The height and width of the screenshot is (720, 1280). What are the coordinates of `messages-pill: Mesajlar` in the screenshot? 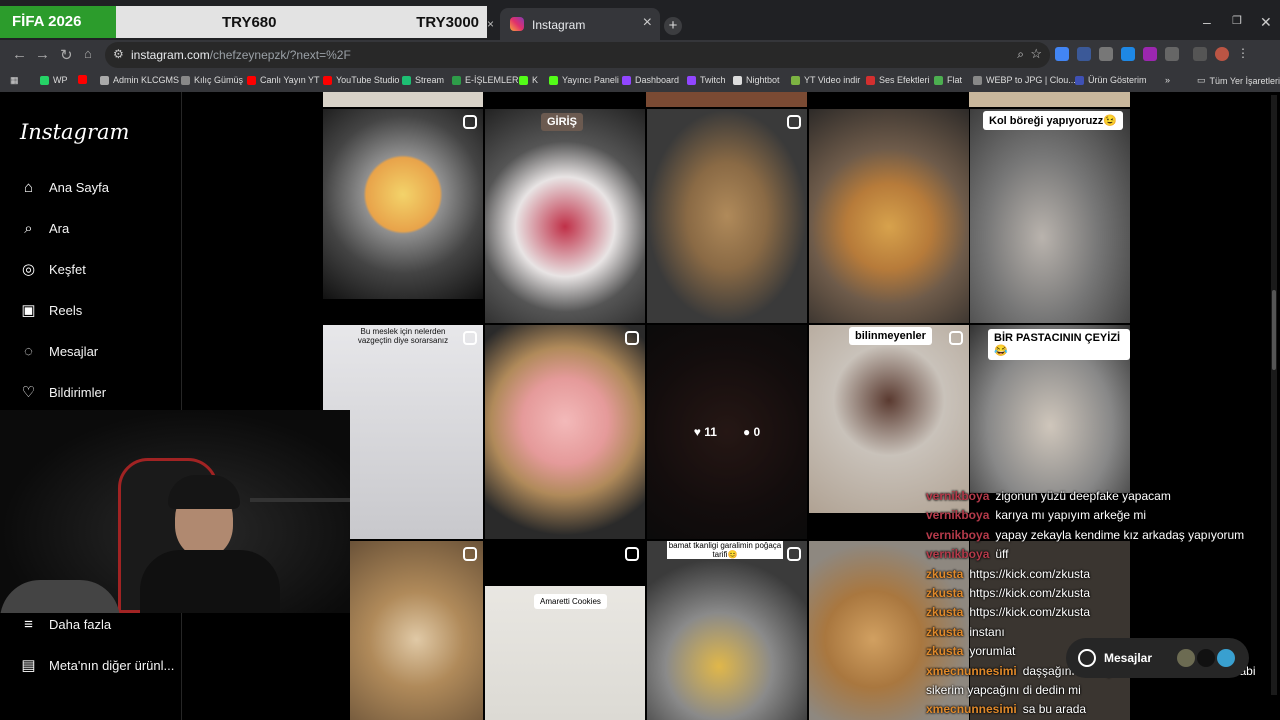 It's located at (1157, 658).